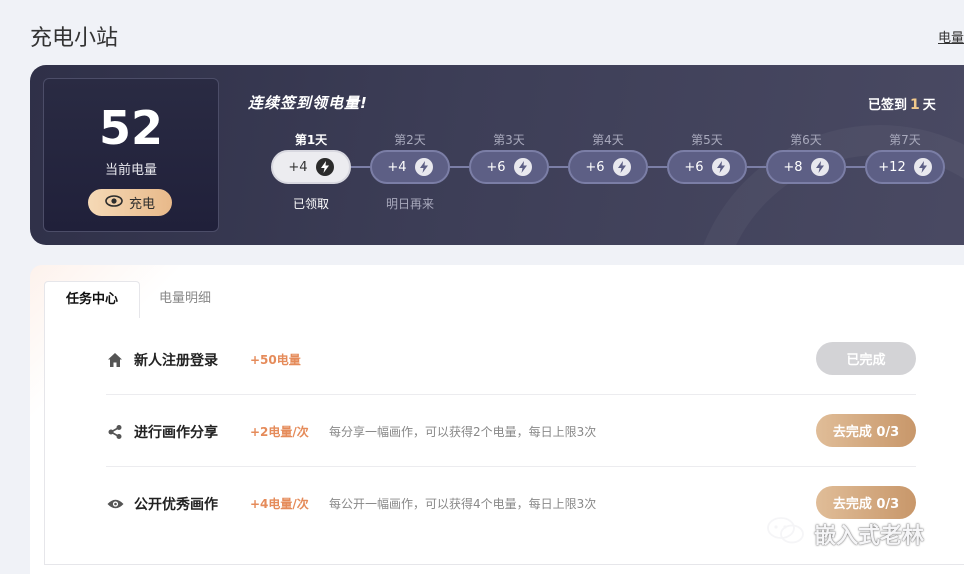  I want to click on signin-day-label: 第7天, so click(905, 140).